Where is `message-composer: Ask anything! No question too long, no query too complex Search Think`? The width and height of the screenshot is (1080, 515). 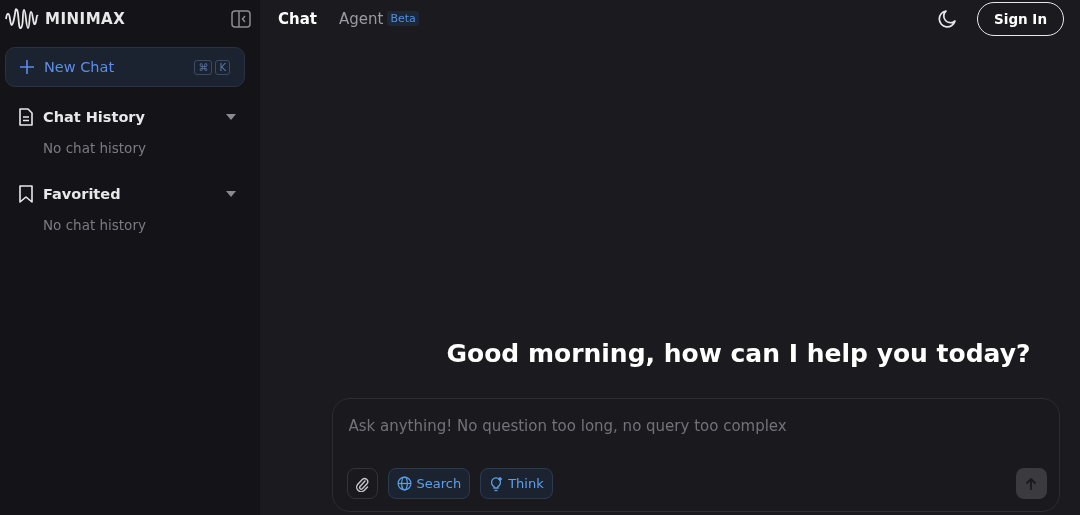 message-composer: Ask anything! No question too long, no query too complex Search Think is located at coordinates (695, 455).